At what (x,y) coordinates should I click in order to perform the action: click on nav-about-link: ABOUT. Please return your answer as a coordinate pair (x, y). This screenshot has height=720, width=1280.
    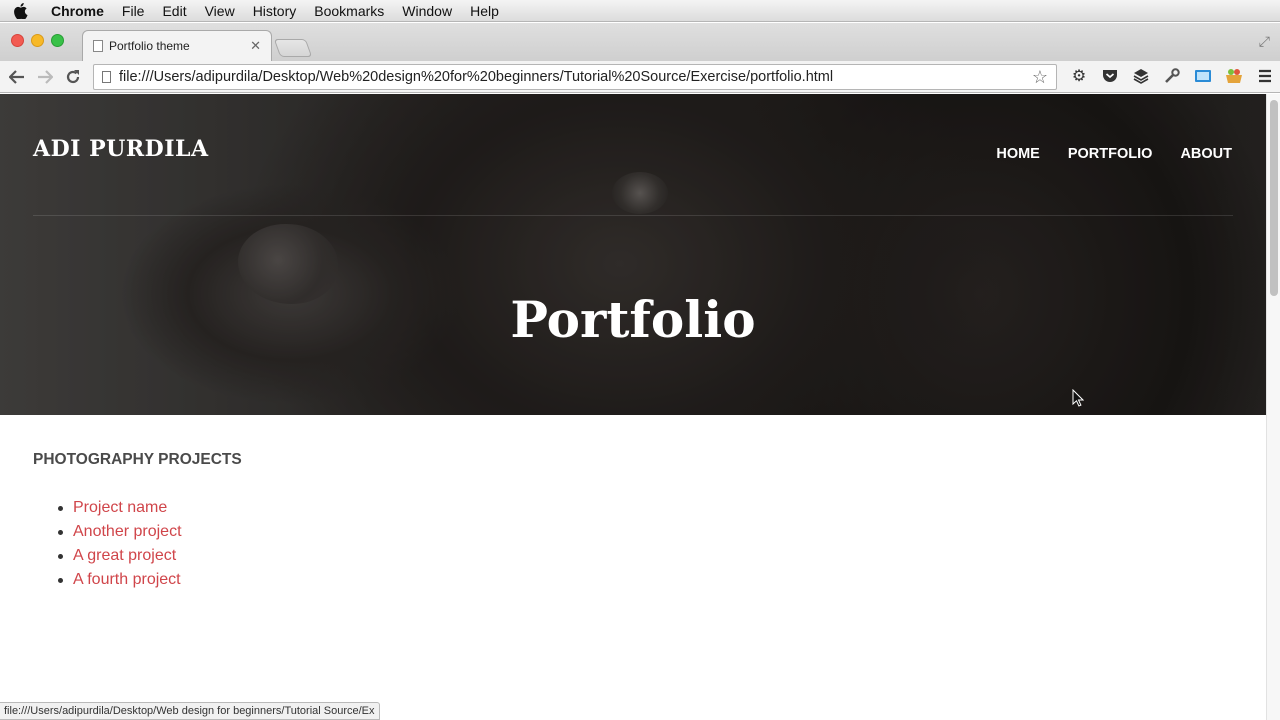
    Looking at the image, I should click on (1206, 154).